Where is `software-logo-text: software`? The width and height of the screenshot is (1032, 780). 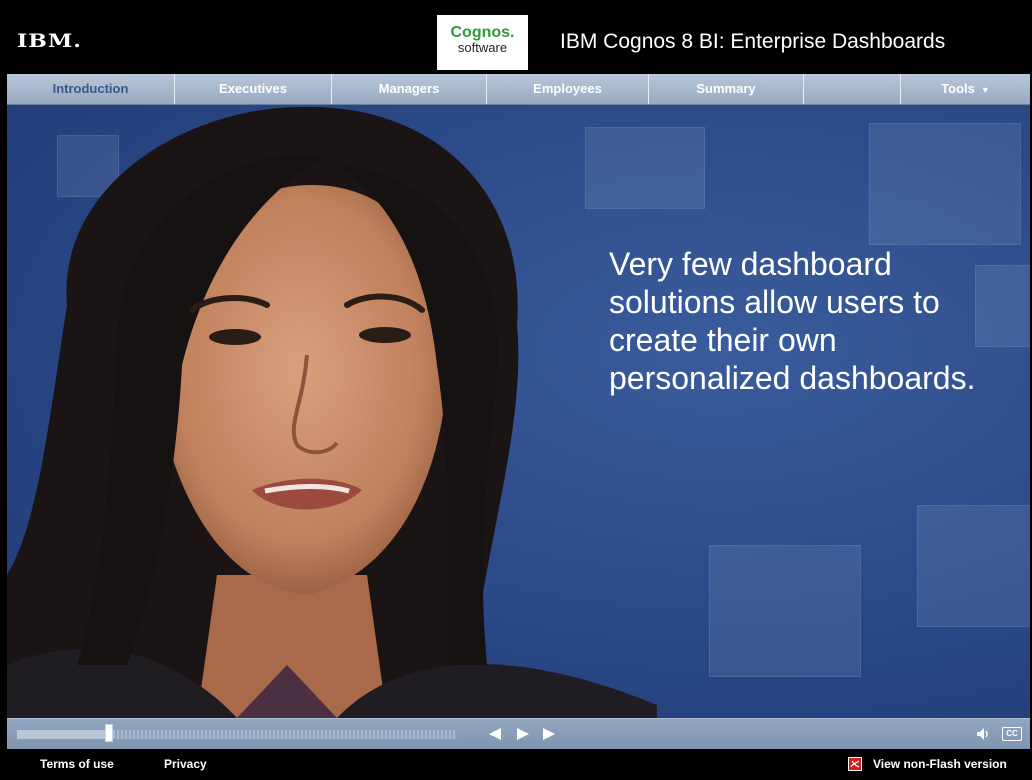
software-logo-text: software is located at coordinates (482, 47).